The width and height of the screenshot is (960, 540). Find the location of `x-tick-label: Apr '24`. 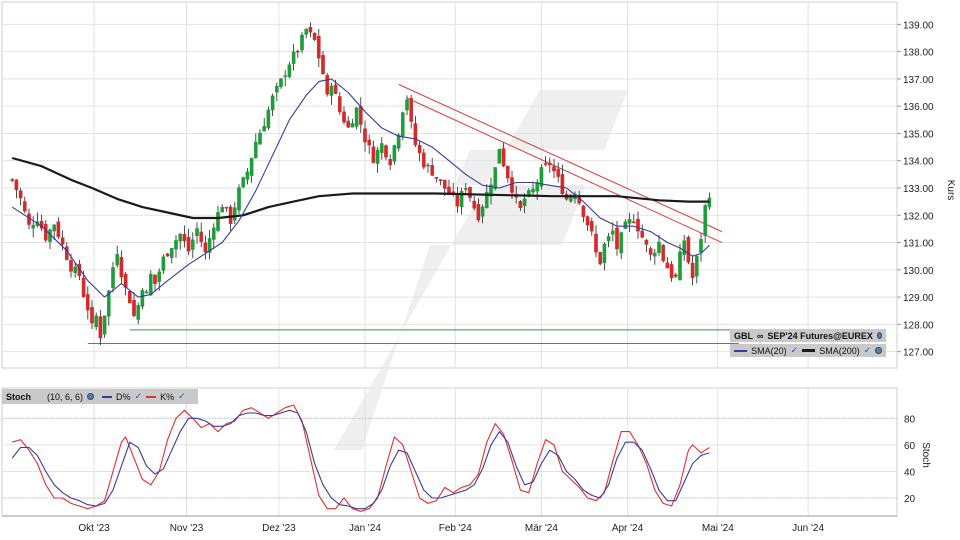

x-tick-label: Apr '24 is located at coordinates (628, 528).